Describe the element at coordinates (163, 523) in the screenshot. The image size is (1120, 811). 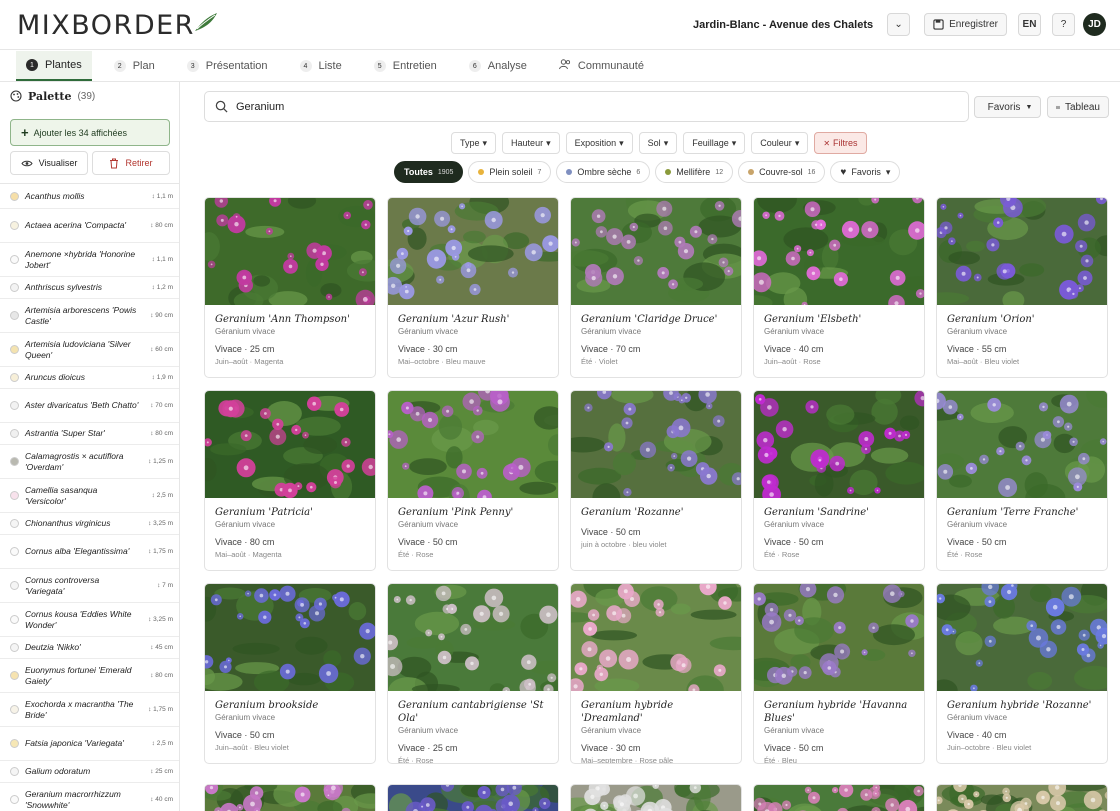
I see `height-value: 3,25 m` at that location.